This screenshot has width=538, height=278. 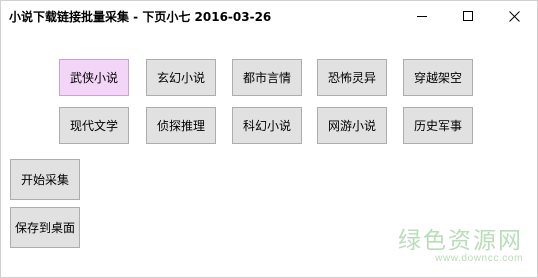 I want to click on minimize-icon, so click(x=421, y=16).